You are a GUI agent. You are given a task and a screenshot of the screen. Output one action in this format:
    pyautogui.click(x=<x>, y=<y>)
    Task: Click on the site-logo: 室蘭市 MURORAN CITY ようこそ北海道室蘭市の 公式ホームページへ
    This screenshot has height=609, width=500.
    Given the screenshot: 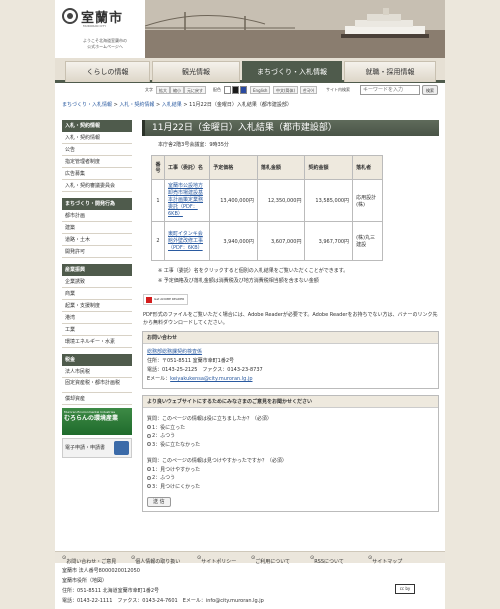 What is the action you would take?
    pyautogui.click(x=103, y=30)
    